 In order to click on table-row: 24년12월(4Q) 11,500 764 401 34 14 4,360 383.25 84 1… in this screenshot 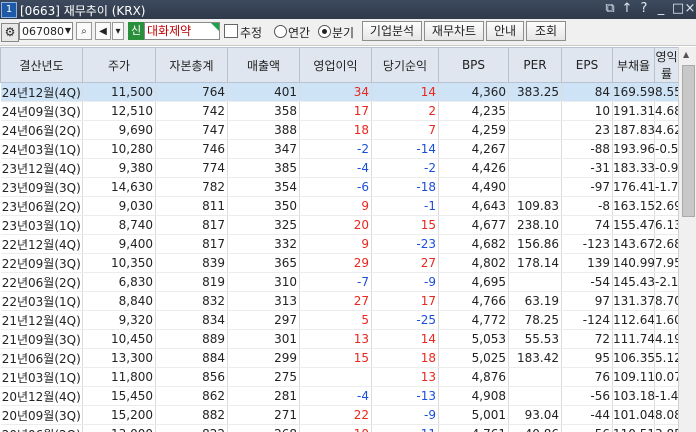, I will do `click(339, 92)`.